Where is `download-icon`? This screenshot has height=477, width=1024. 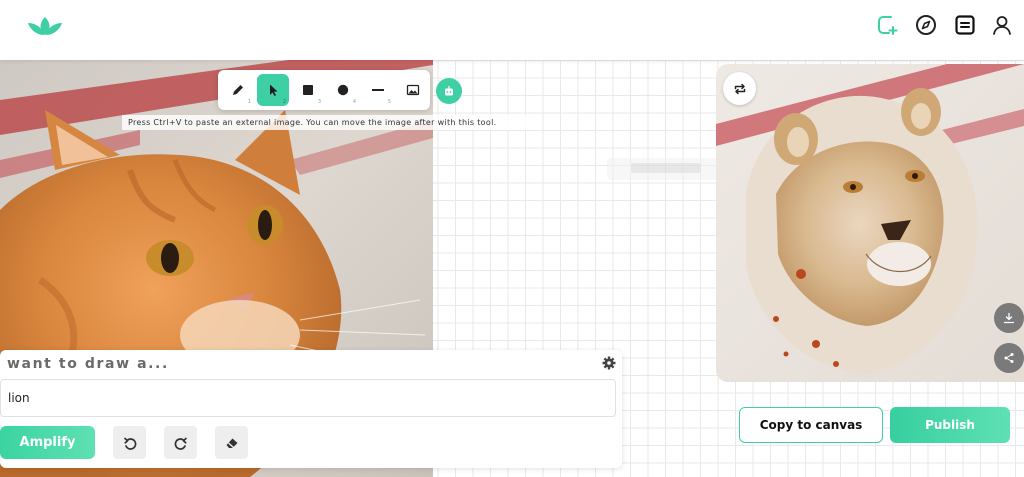 download-icon is located at coordinates (1009, 318).